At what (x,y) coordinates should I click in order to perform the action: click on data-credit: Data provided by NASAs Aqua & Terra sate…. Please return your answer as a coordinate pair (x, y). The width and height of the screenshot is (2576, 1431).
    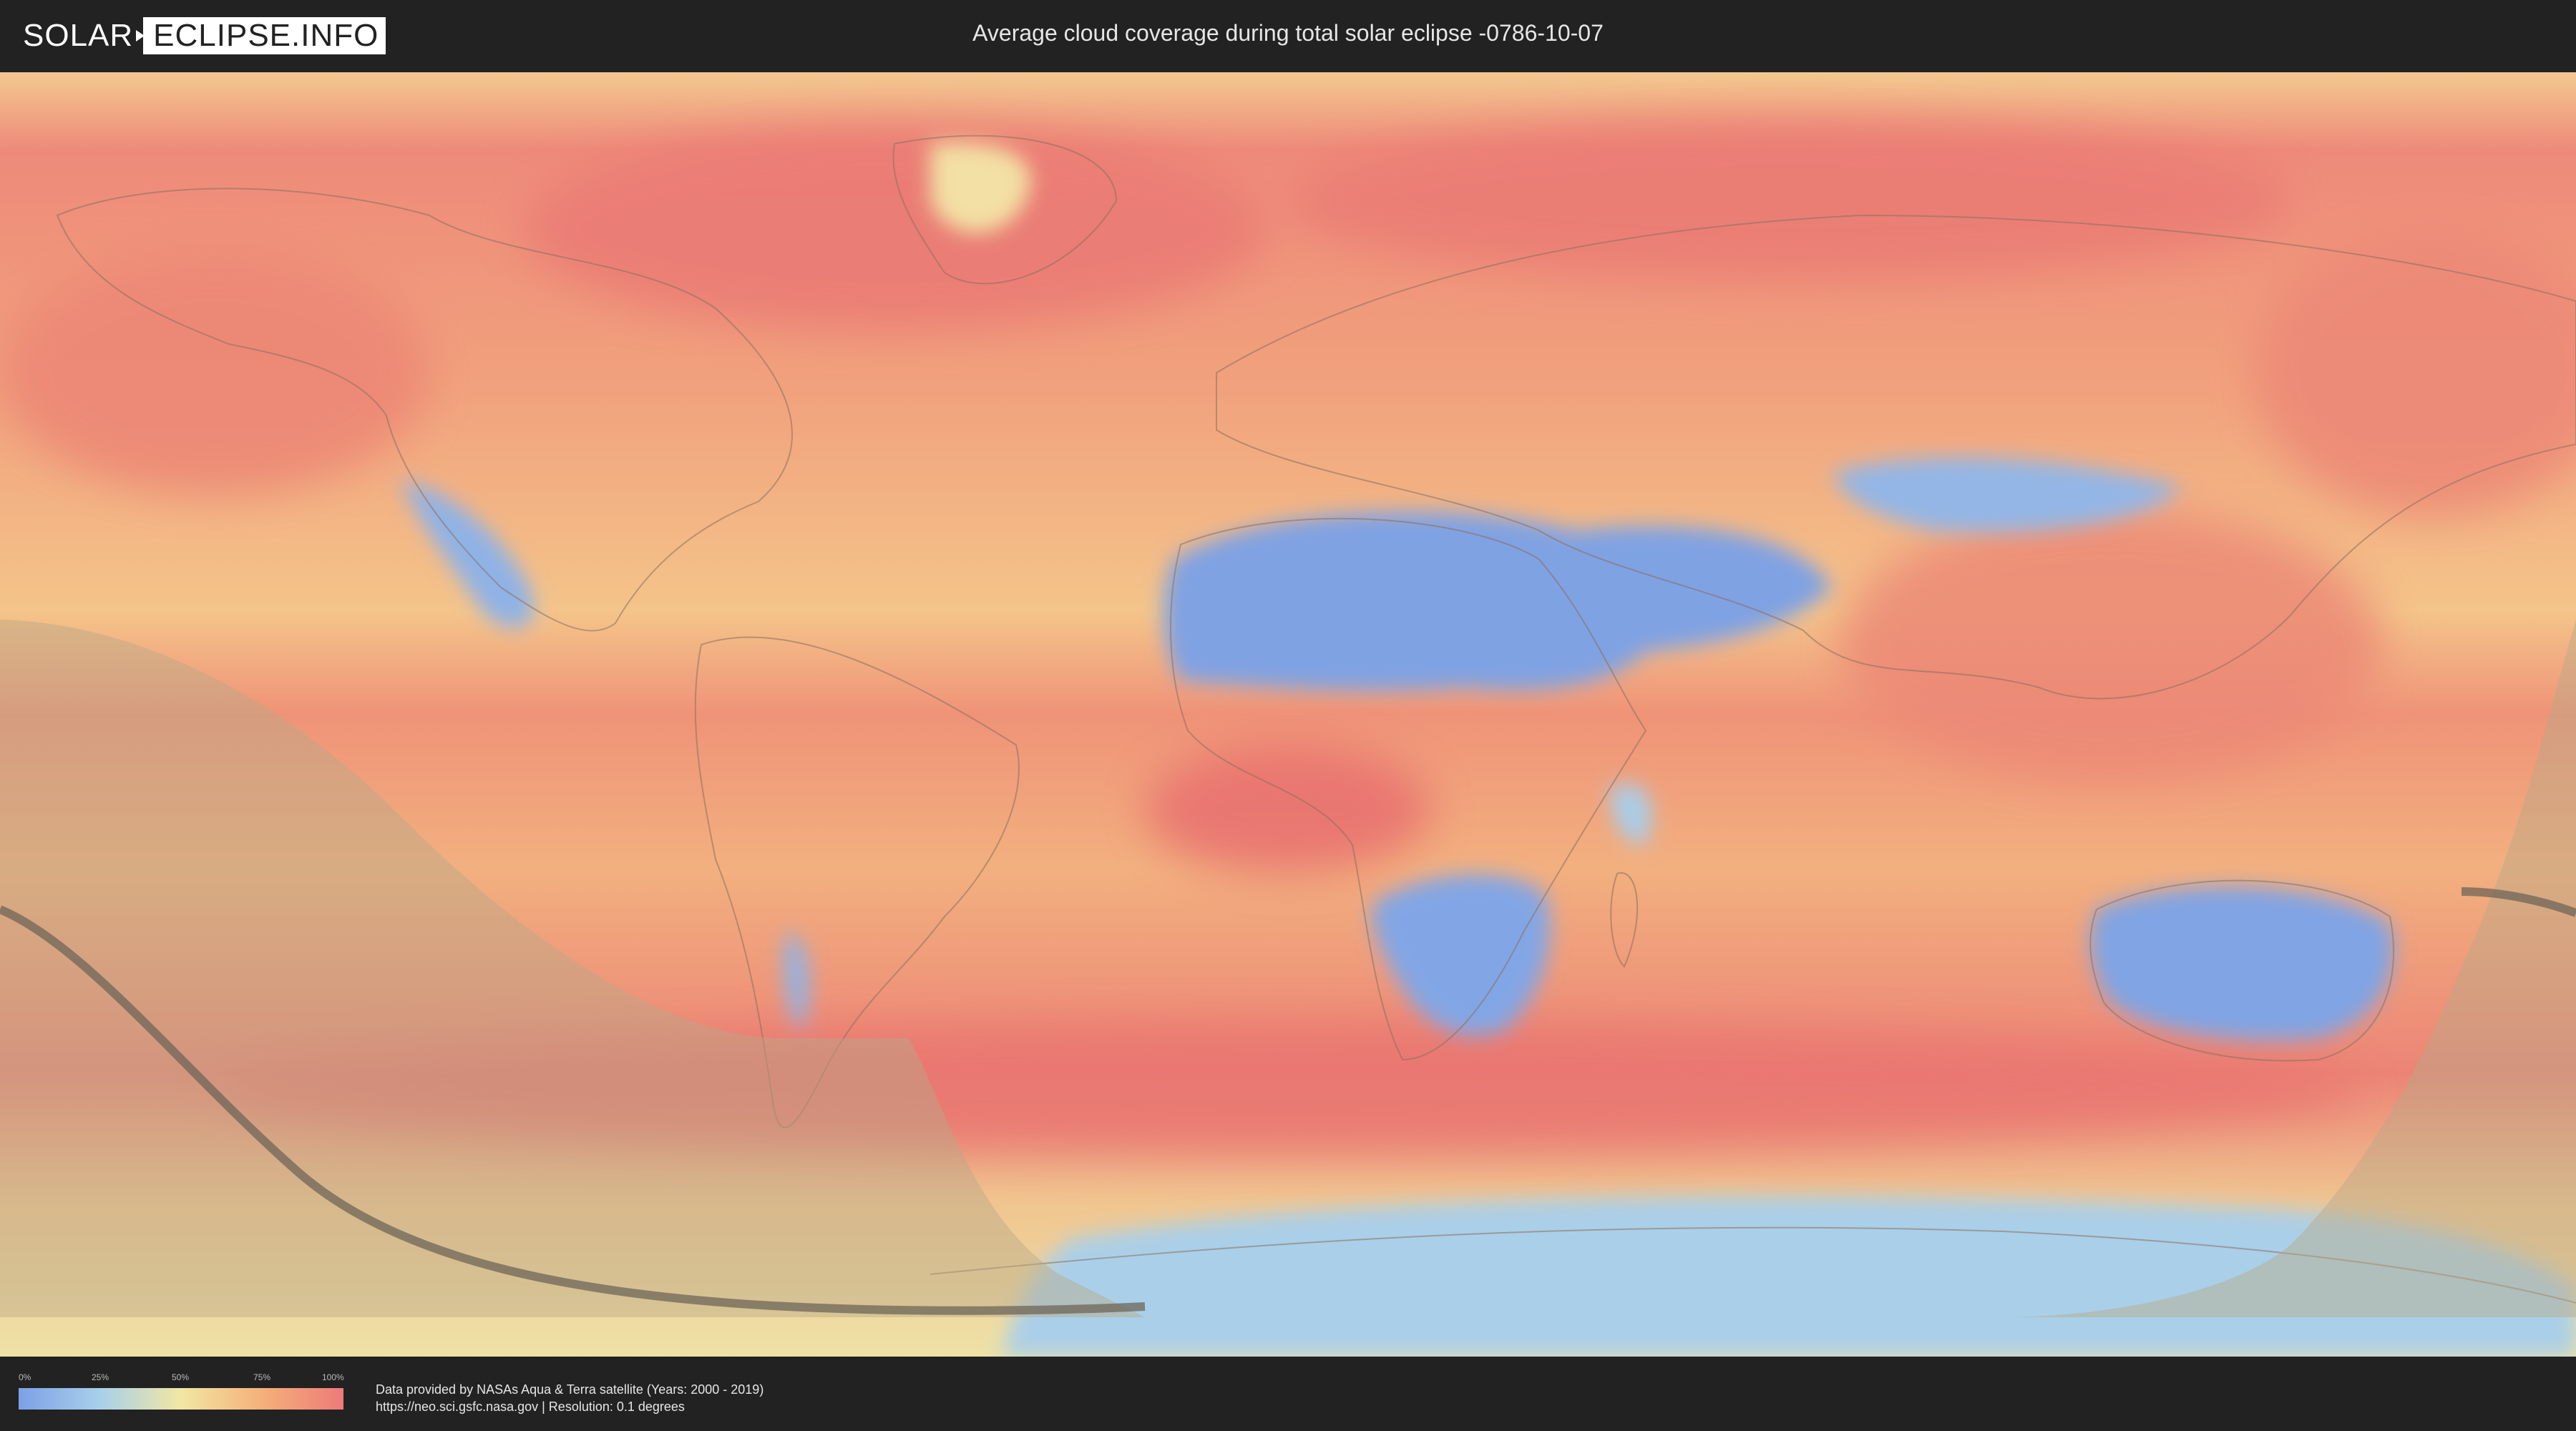
    Looking at the image, I should click on (569, 1398).